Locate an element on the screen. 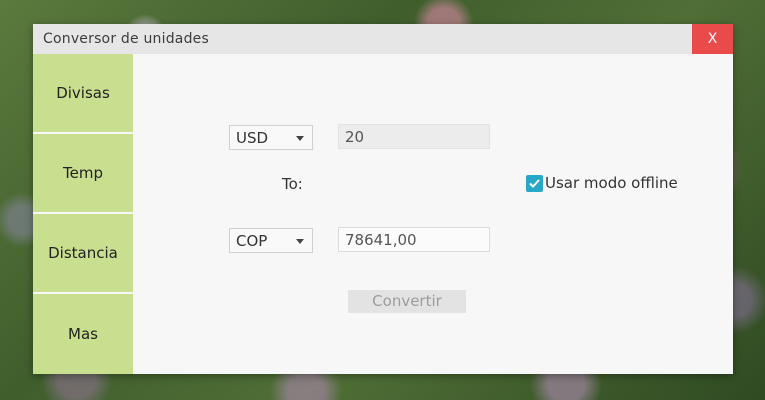  from-currency-select: USD is located at coordinates (271, 137).